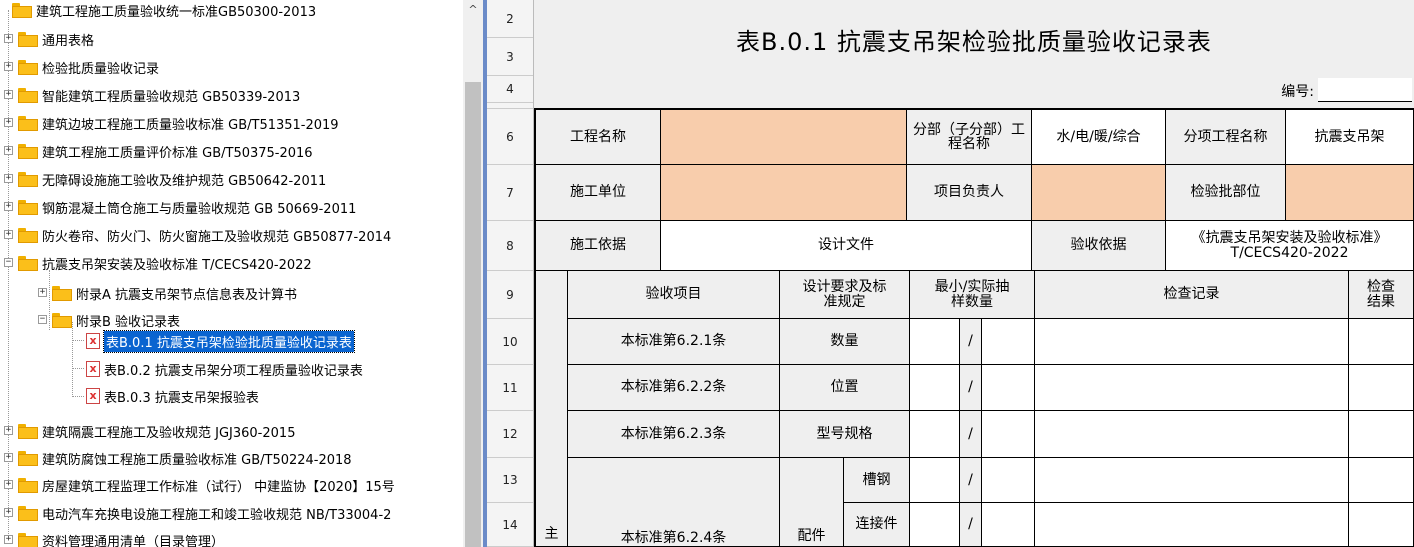 This screenshot has width=1414, height=547. Describe the element at coordinates (116, 320) in the screenshot. I see `tree-item-appendix-b: 附录B 验收记录表` at that location.